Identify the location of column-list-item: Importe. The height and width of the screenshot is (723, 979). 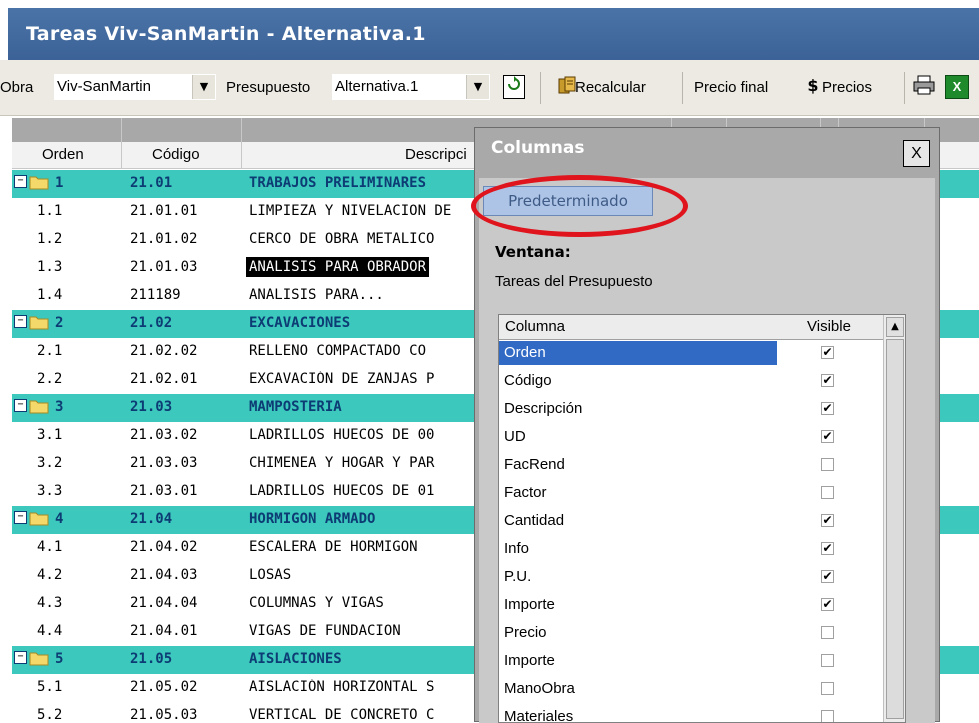
(690, 662).